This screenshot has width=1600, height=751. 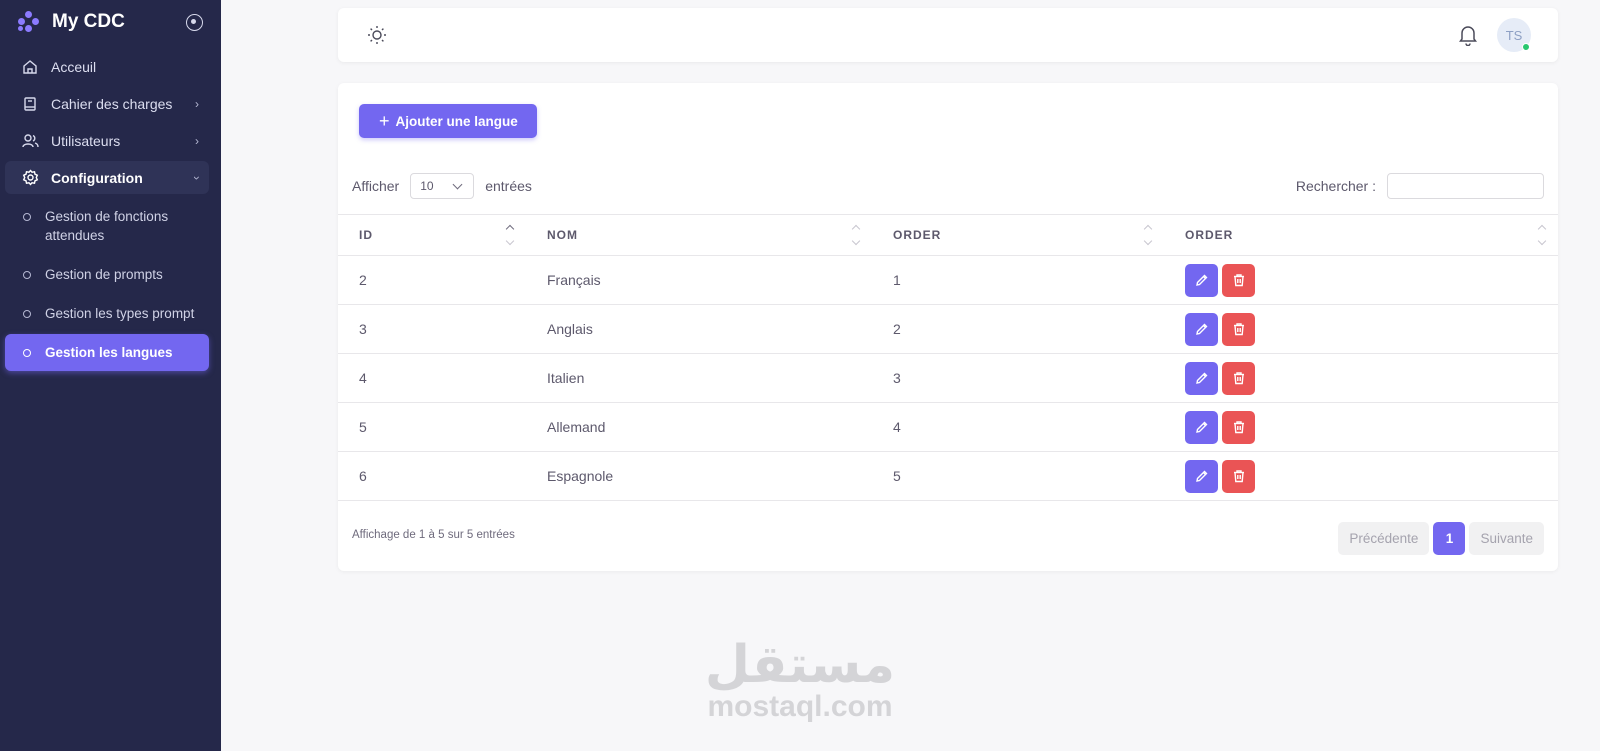 What do you see at coordinates (1361, 235) in the screenshot?
I see `column-header-actions: ORDER` at bounding box center [1361, 235].